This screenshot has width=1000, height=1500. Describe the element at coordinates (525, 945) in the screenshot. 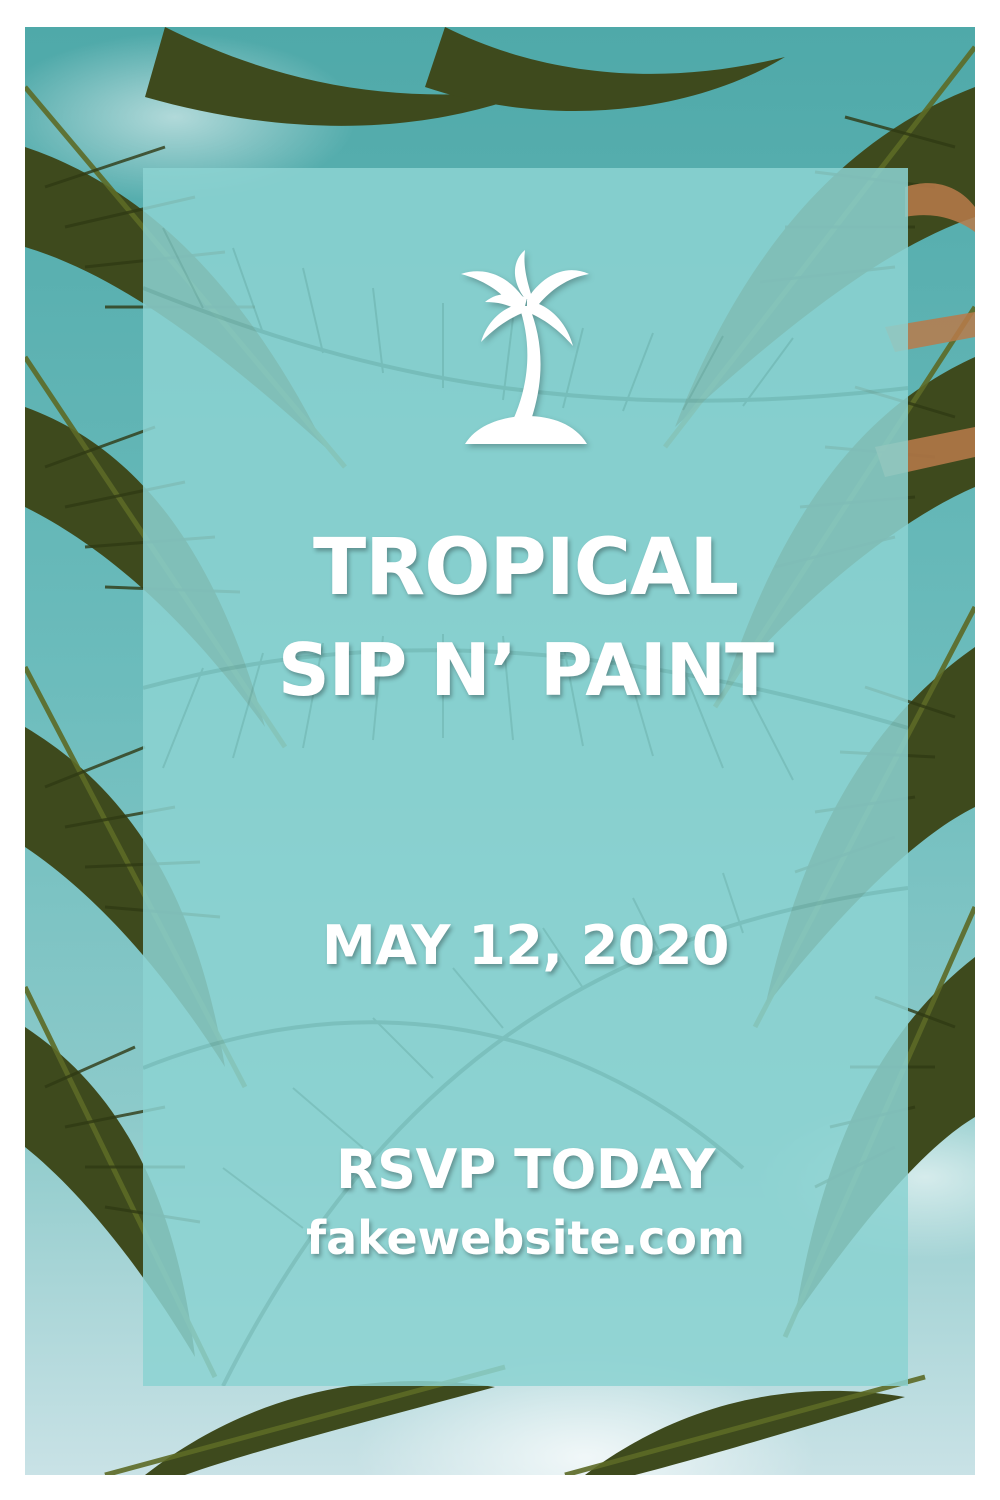

I see `event-date: MAY 12, 2020` at that location.